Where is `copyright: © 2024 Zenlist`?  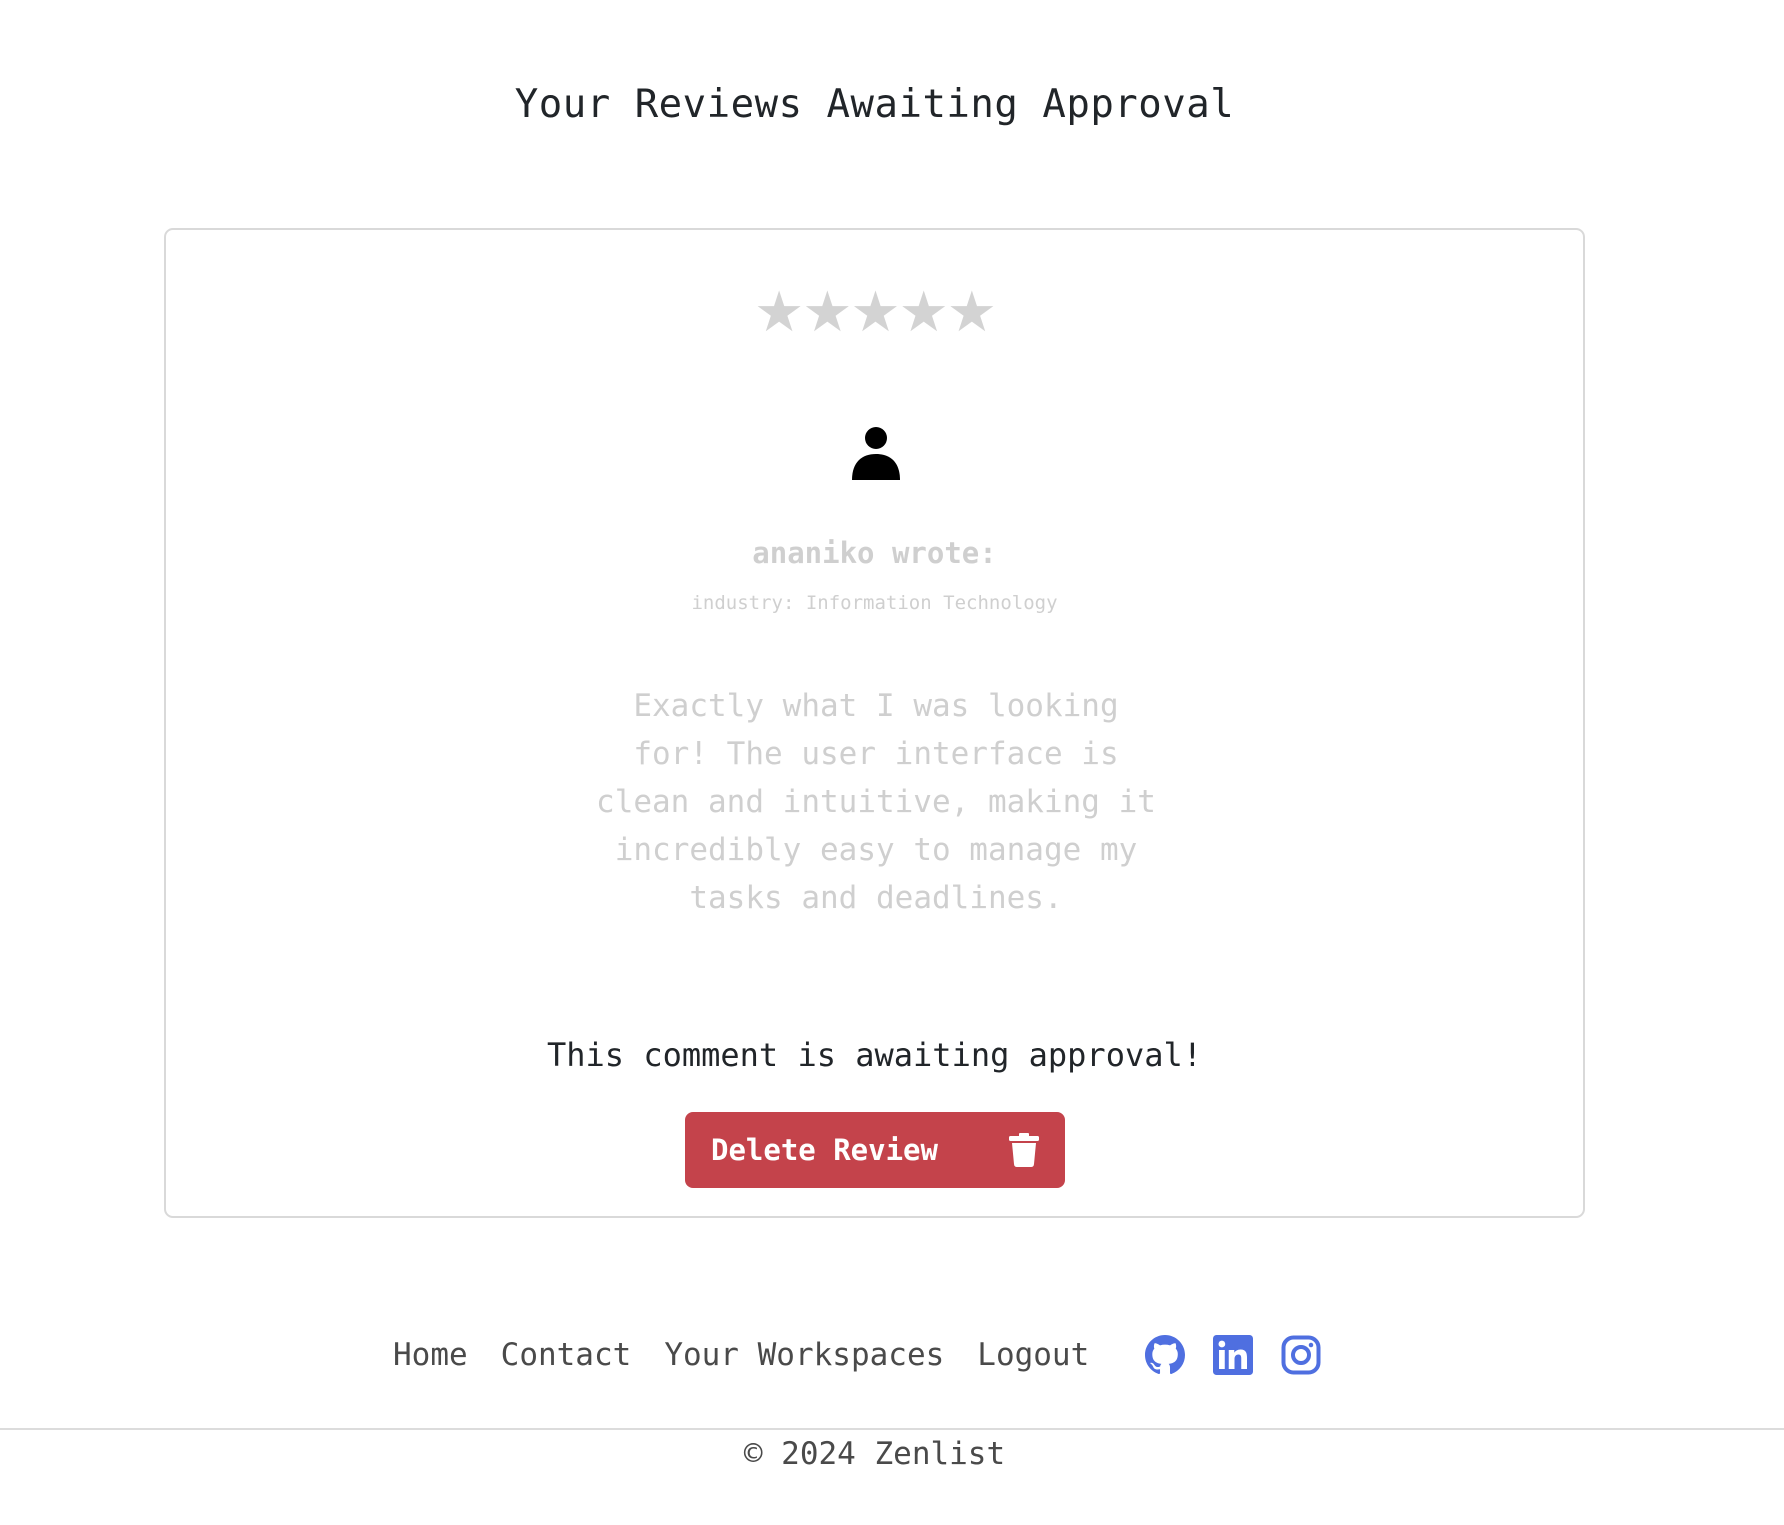
copyright: © 2024 Zenlist is located at coordinates (874, 1454).